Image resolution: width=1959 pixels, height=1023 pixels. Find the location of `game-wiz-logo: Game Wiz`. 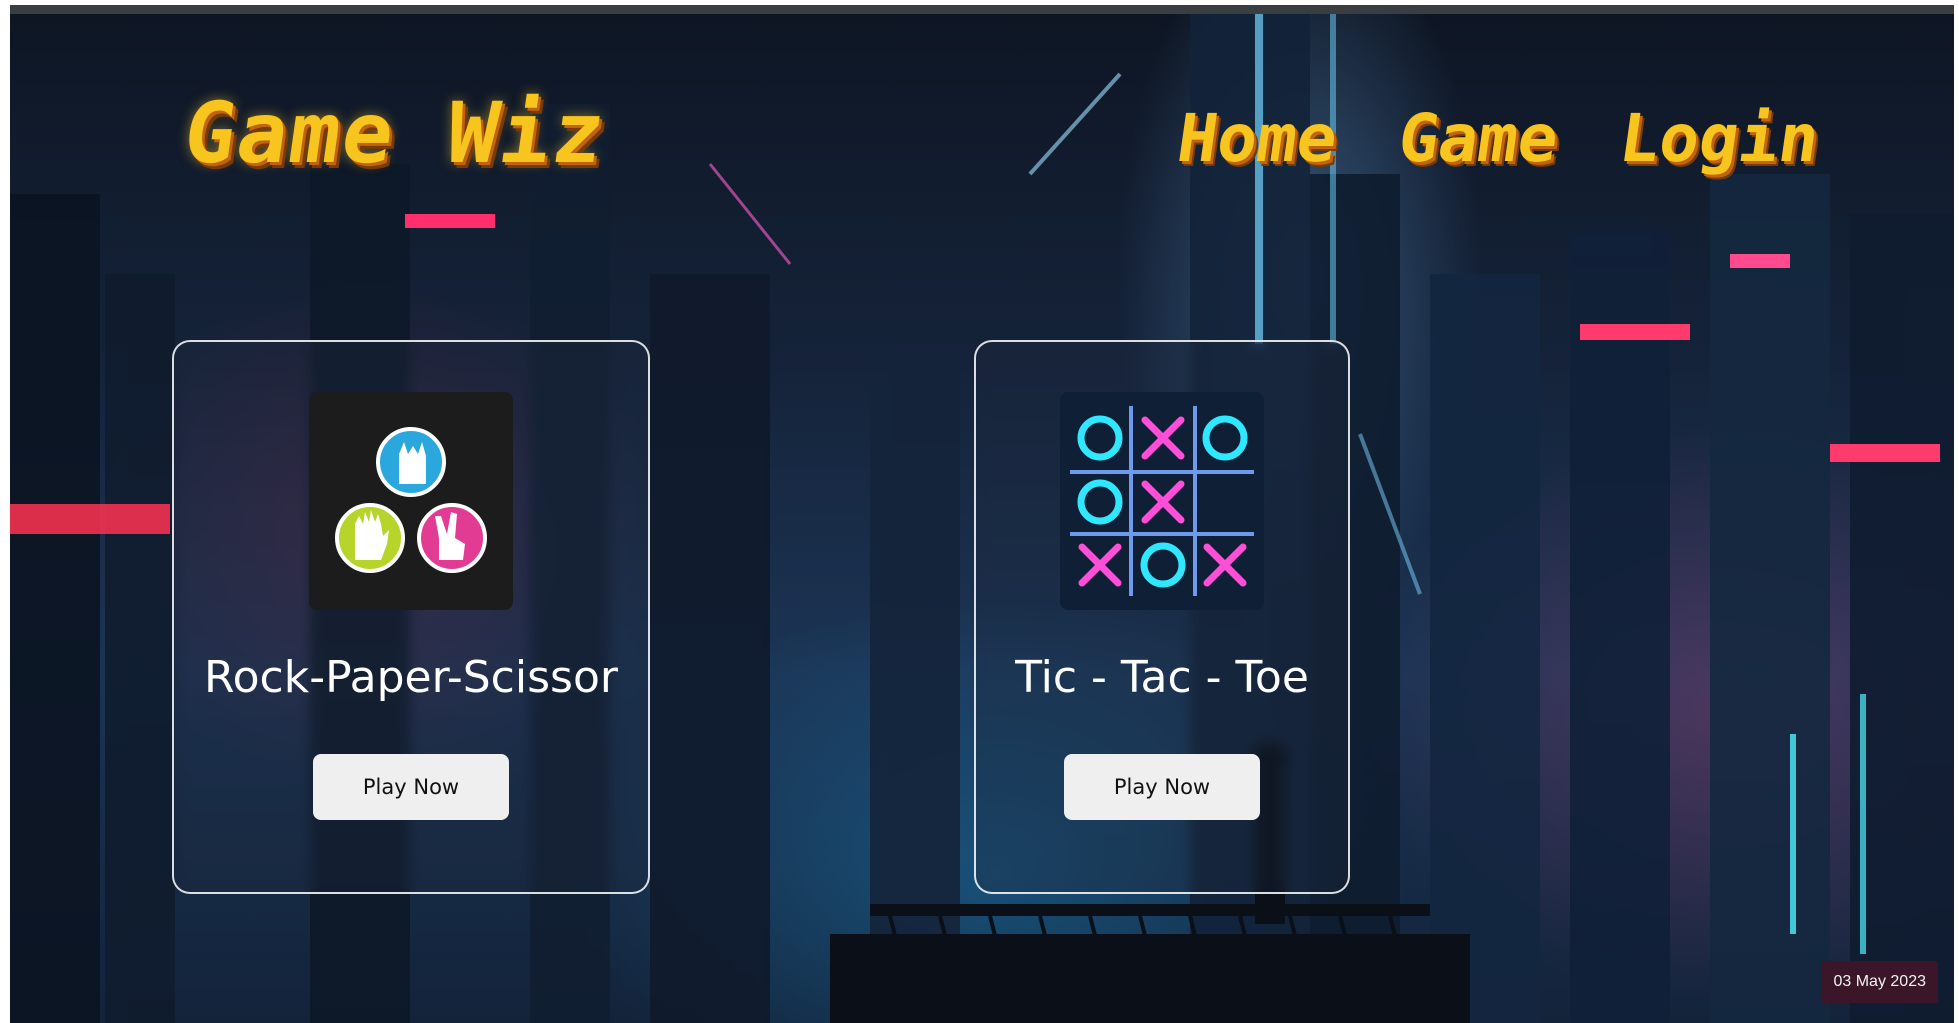

game-wiz-logo: Game Wiz is located at coordinates (395, 133).